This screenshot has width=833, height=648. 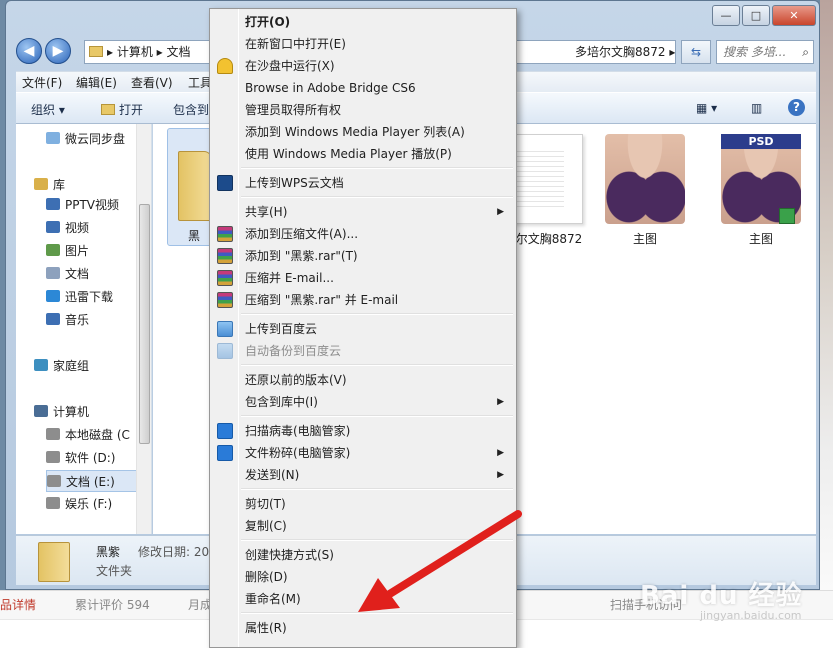 What do you see at coordinates (363, 110) in the screenshot?
I see `context-menu-item: 管理员取得所有权` at bounding box center [363, 110].